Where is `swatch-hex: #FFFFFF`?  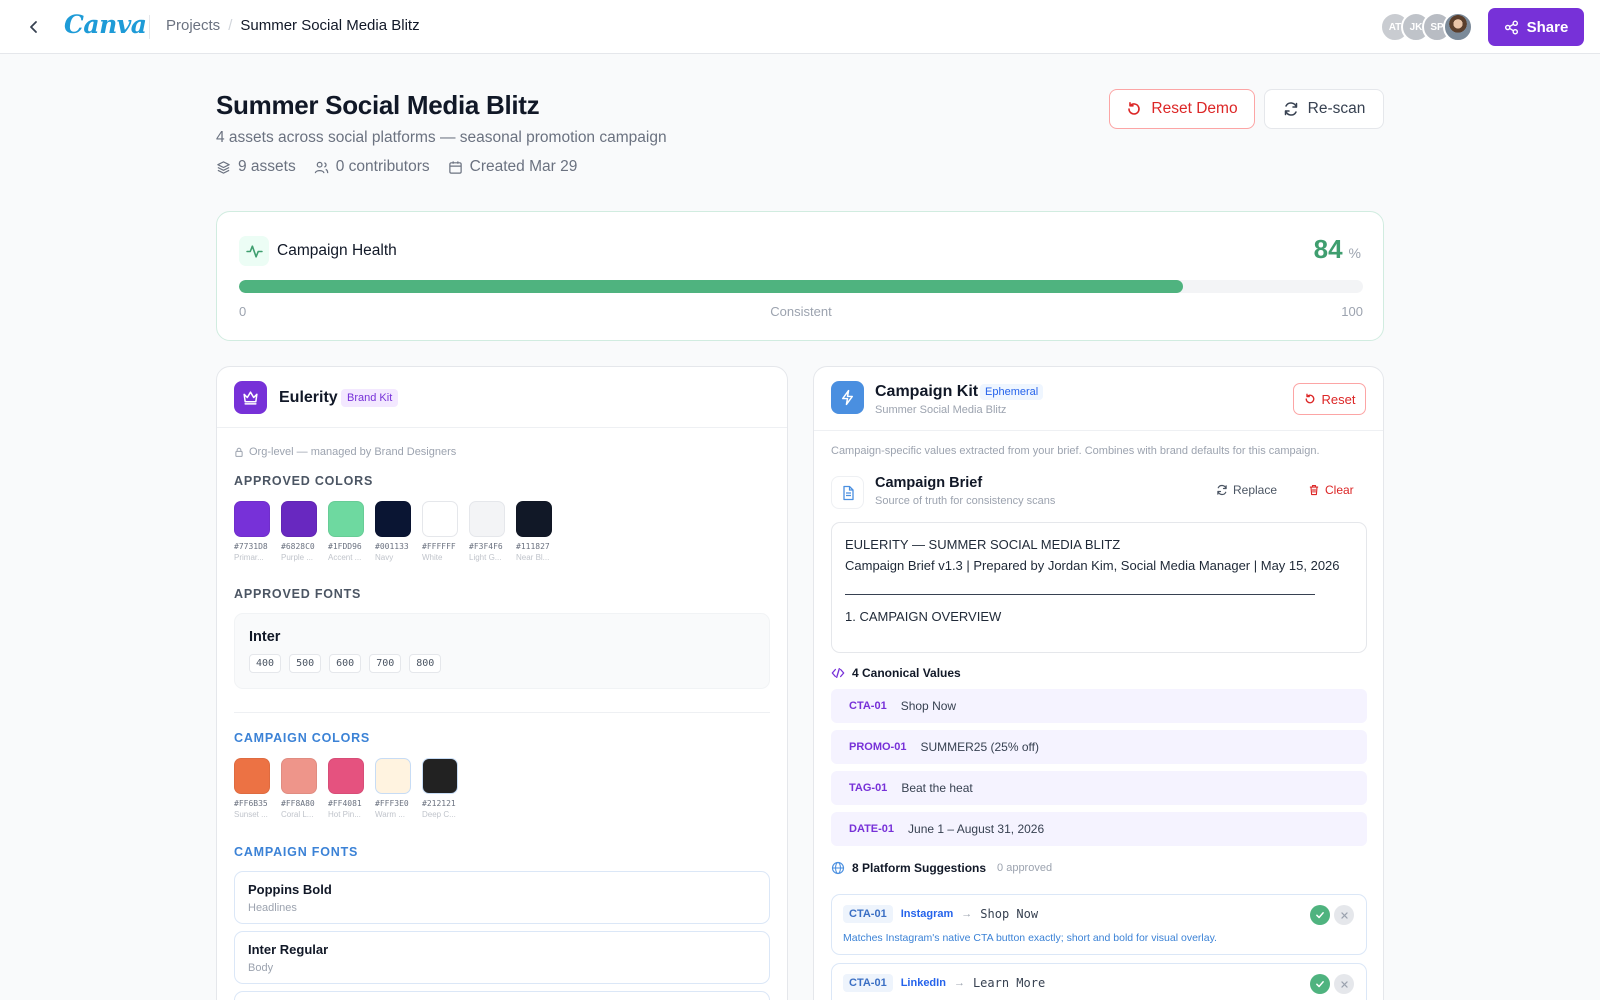 swatch-hex: #FFFFFF is located at coordinates (439, 546).